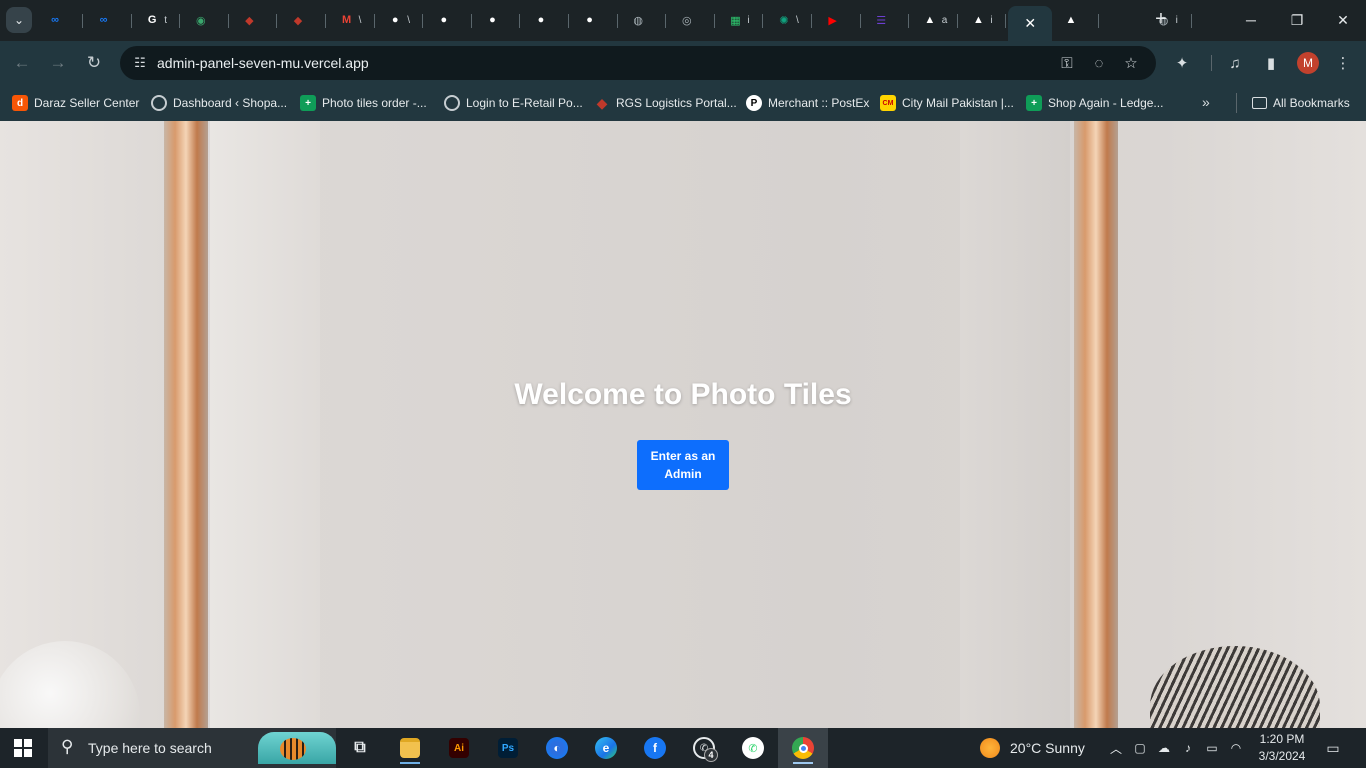 This screenshot has width=1366, height=768. Describe the element at coordinates (1308, 63) in the screenshot. I see `profile-avatar: M` at that location.